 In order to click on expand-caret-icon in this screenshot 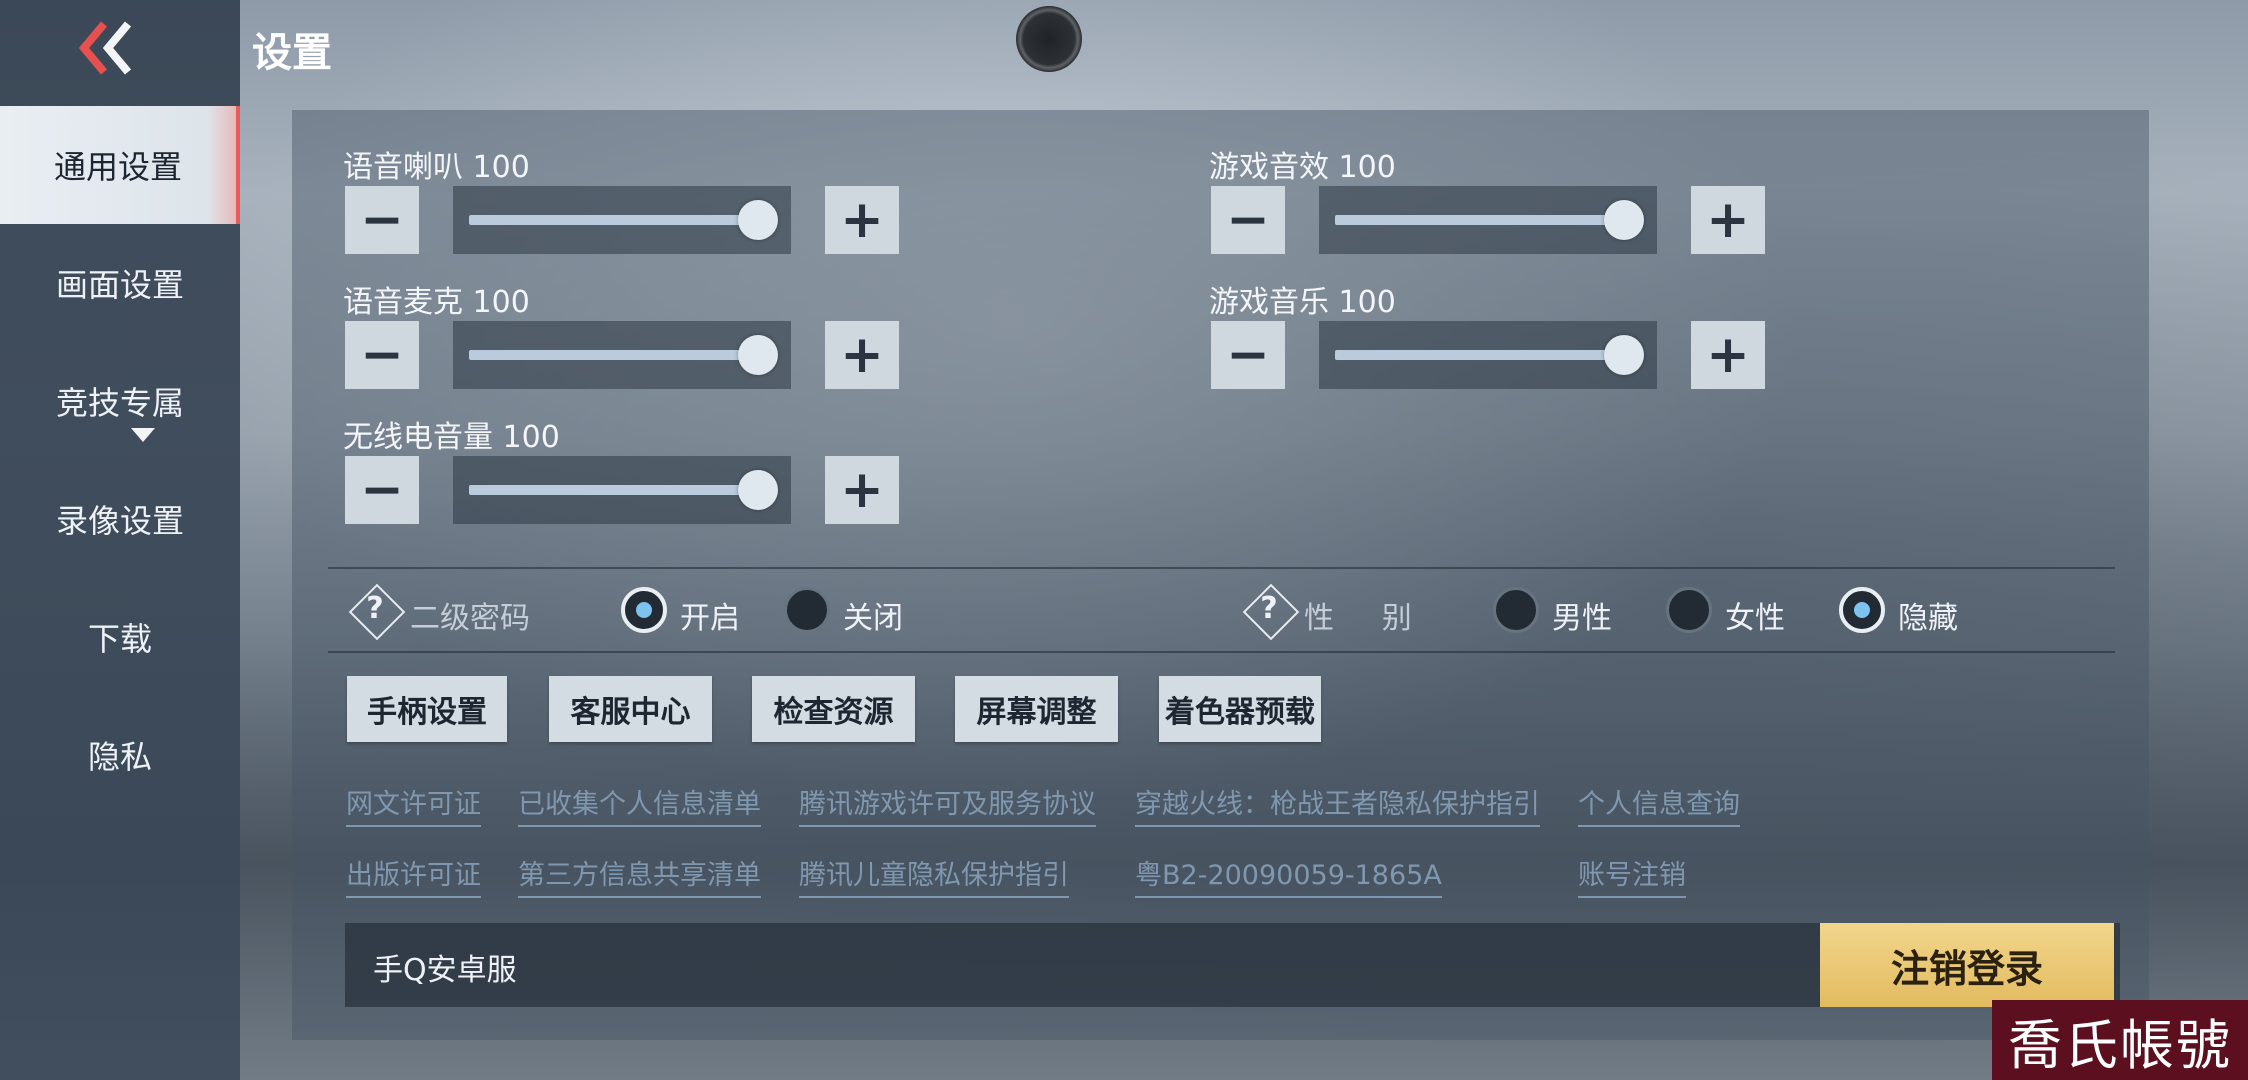, I will do `click(143, 435)`.